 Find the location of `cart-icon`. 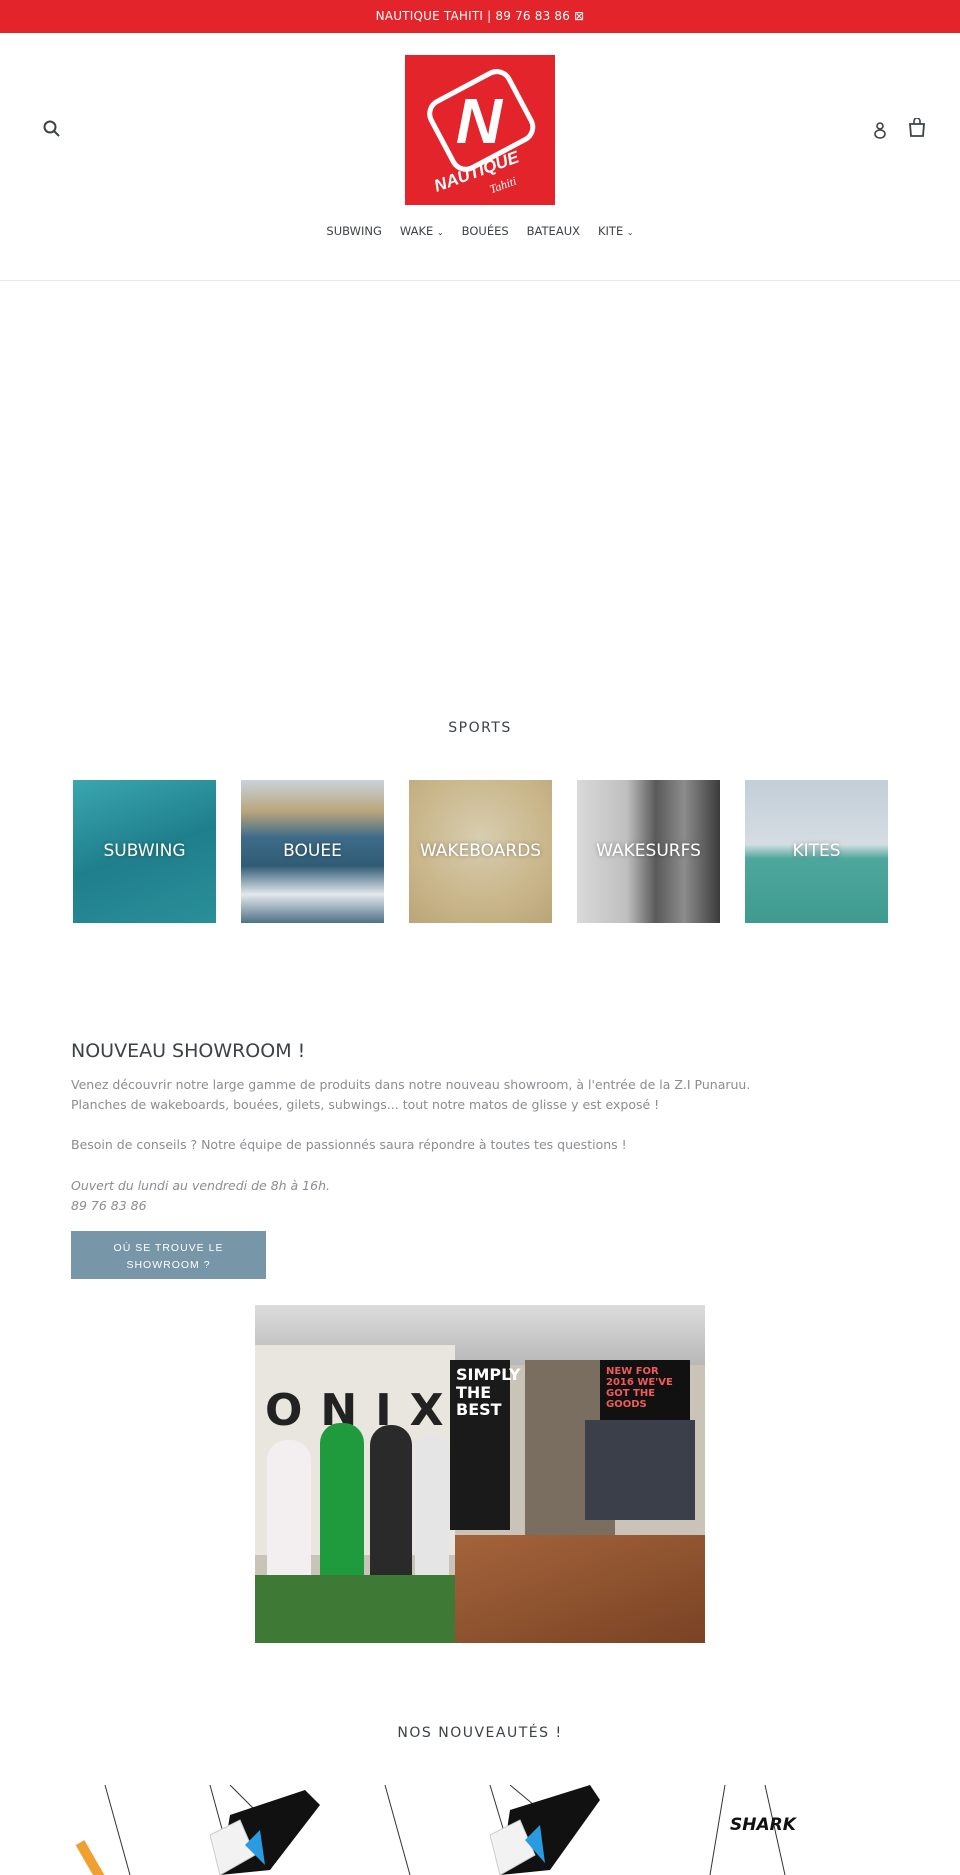

cart-icon is located at coordinates (917, 129).